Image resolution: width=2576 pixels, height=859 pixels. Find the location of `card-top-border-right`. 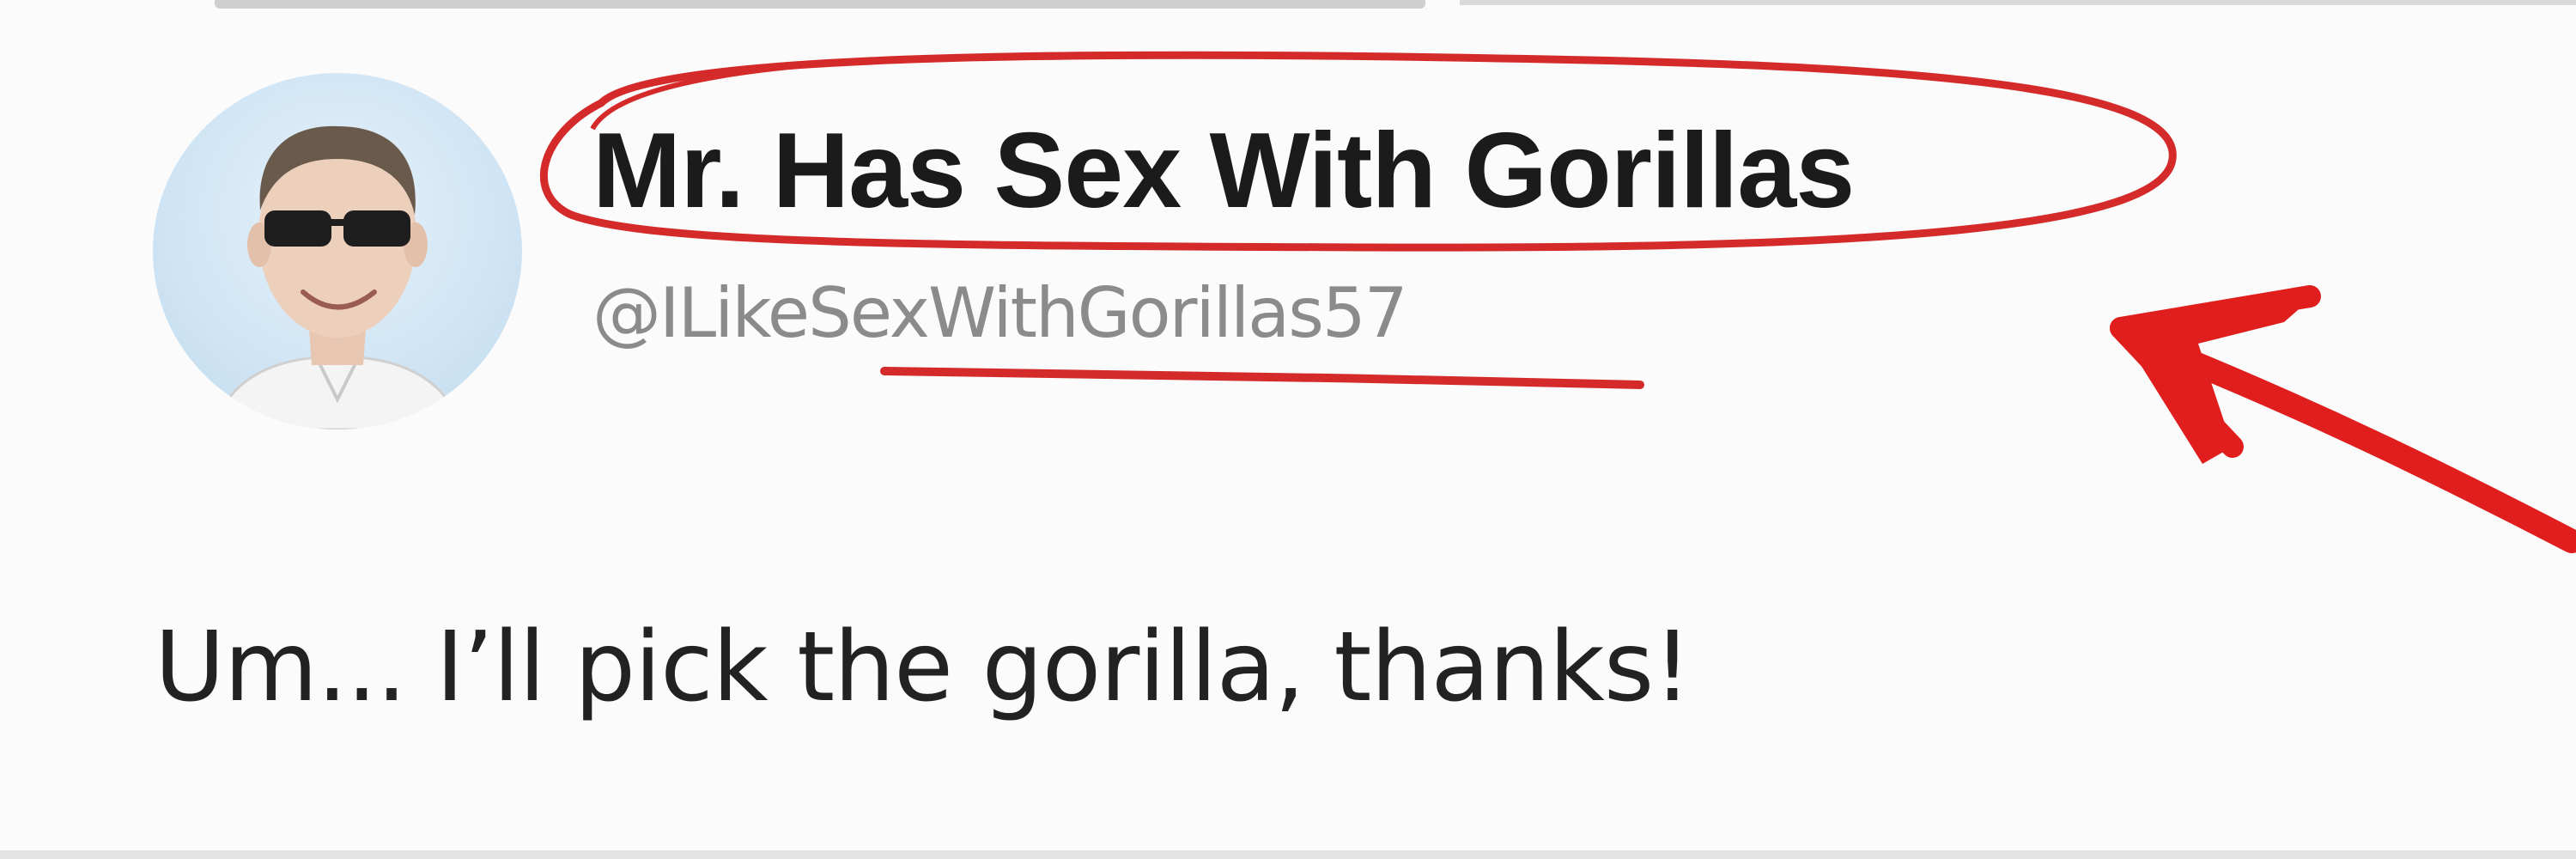

card-top-border-right is located at coordinates (2018, 3).